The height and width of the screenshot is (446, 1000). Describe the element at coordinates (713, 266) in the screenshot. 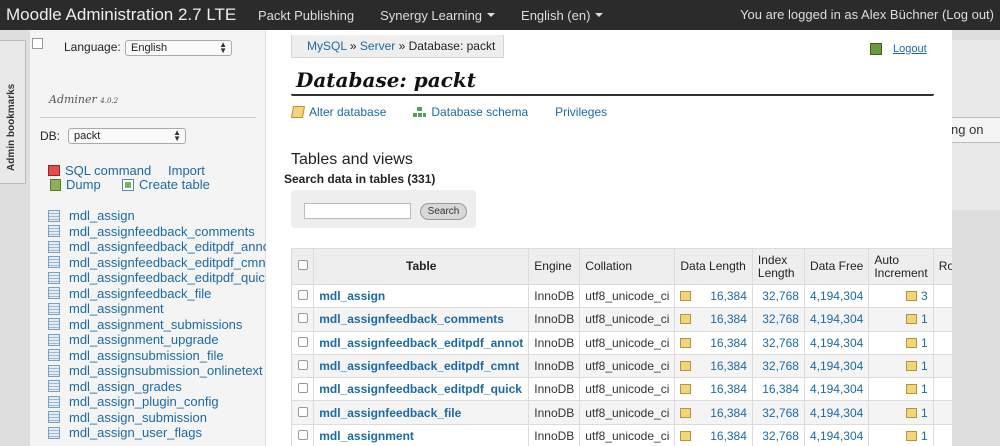

I see `header-data-length: Data Length` at that location.